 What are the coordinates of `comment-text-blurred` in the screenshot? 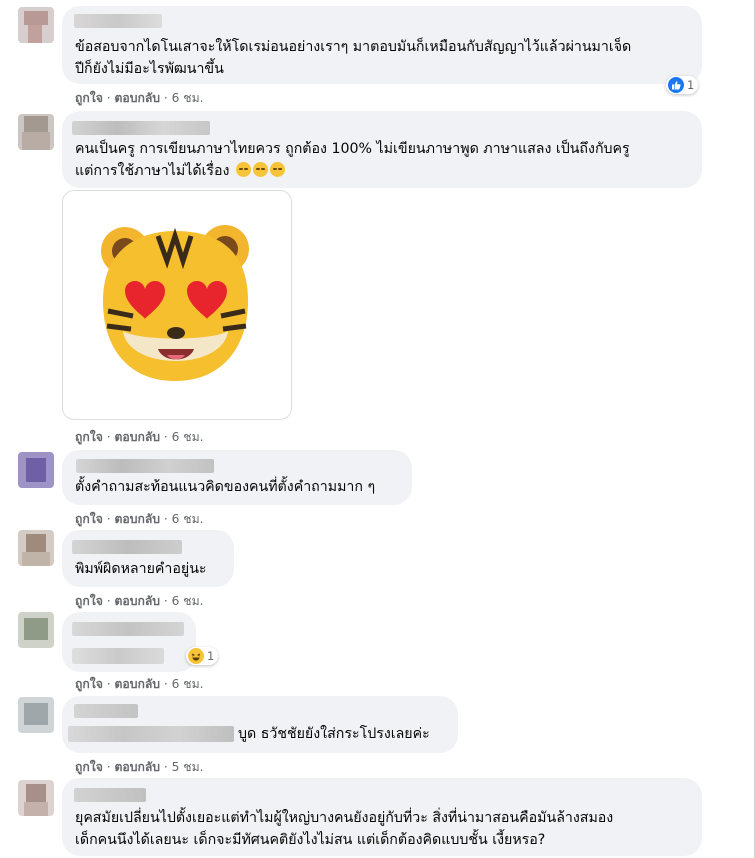 It's located at (118, 656).